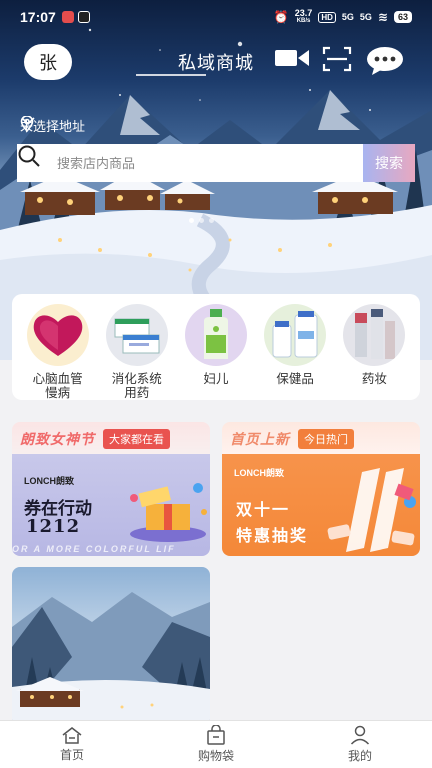 Image resolution: width=432 pixels, height=768 pixels. Describe the element at coordinates (216, 735) in the screenshot. I see `bag-icon` at that location.